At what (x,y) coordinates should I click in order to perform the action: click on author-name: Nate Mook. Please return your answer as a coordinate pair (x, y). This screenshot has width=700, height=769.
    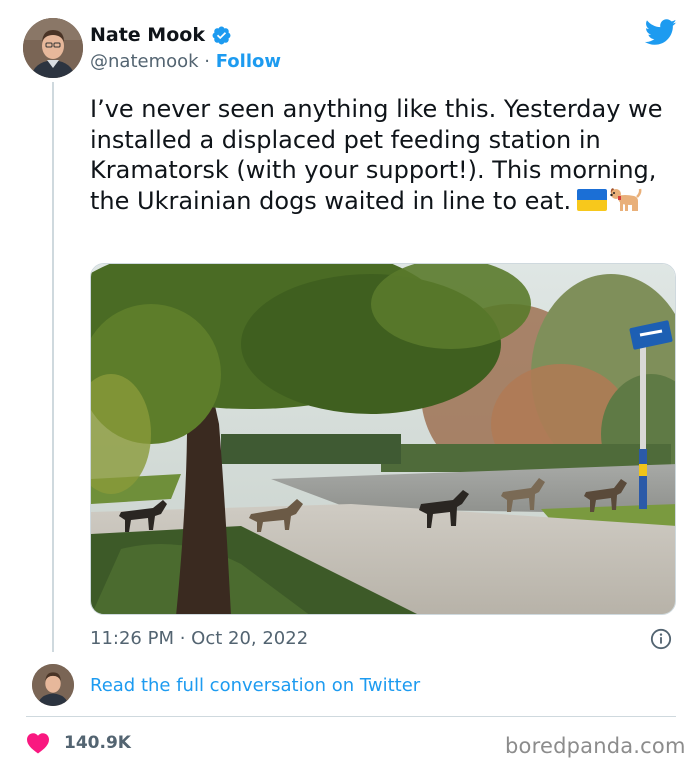
    Looking at the image, I should click on (147, 35).